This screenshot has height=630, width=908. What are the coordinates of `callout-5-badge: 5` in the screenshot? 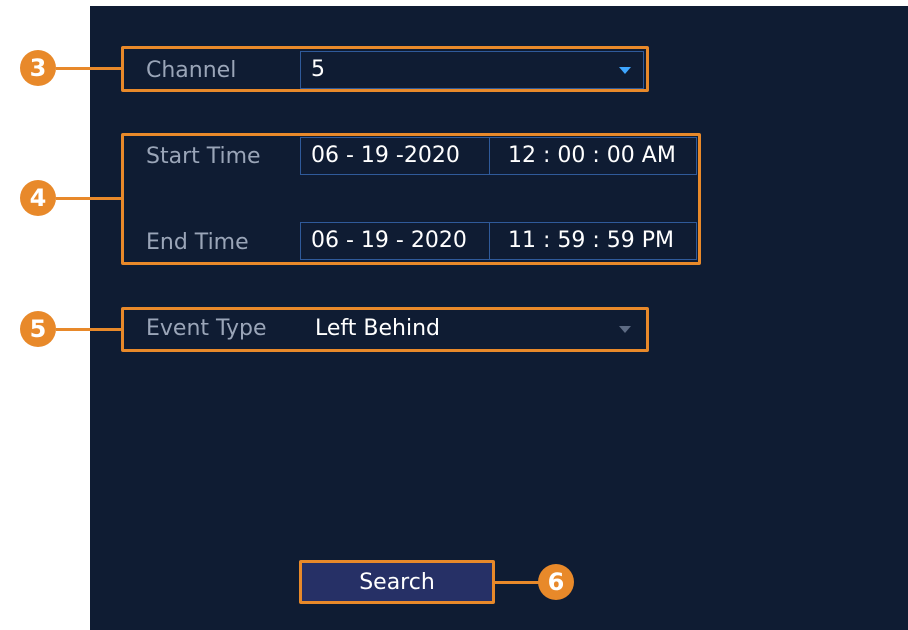 It's located at (38, 329).